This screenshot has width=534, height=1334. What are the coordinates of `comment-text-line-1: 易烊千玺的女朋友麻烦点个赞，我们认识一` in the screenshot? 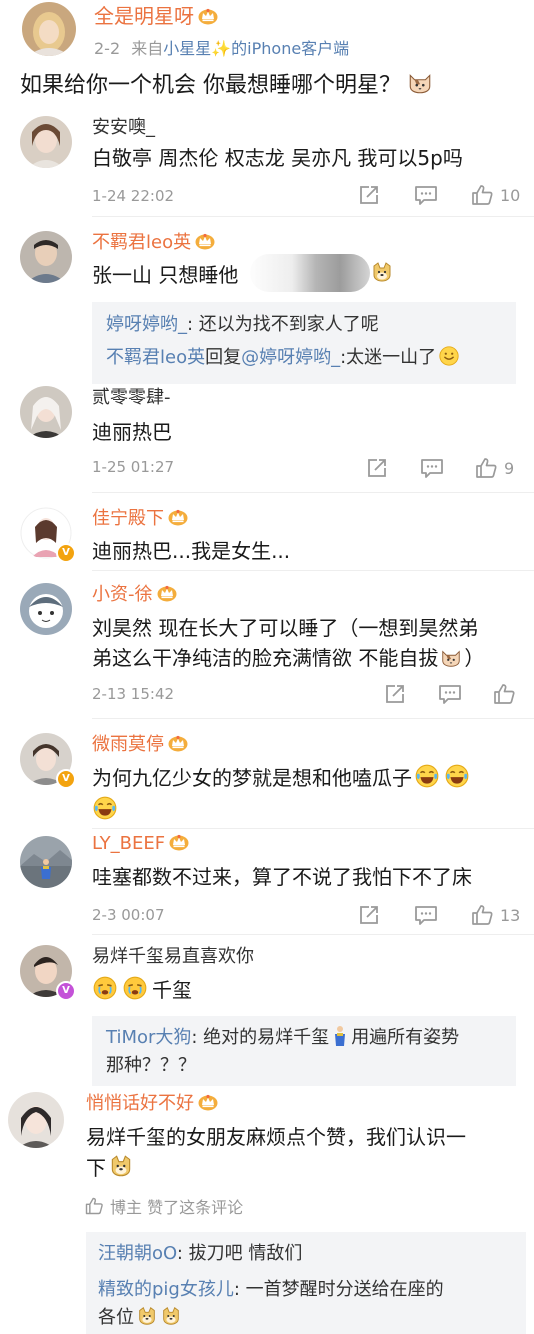 It's located at (276, 1137).